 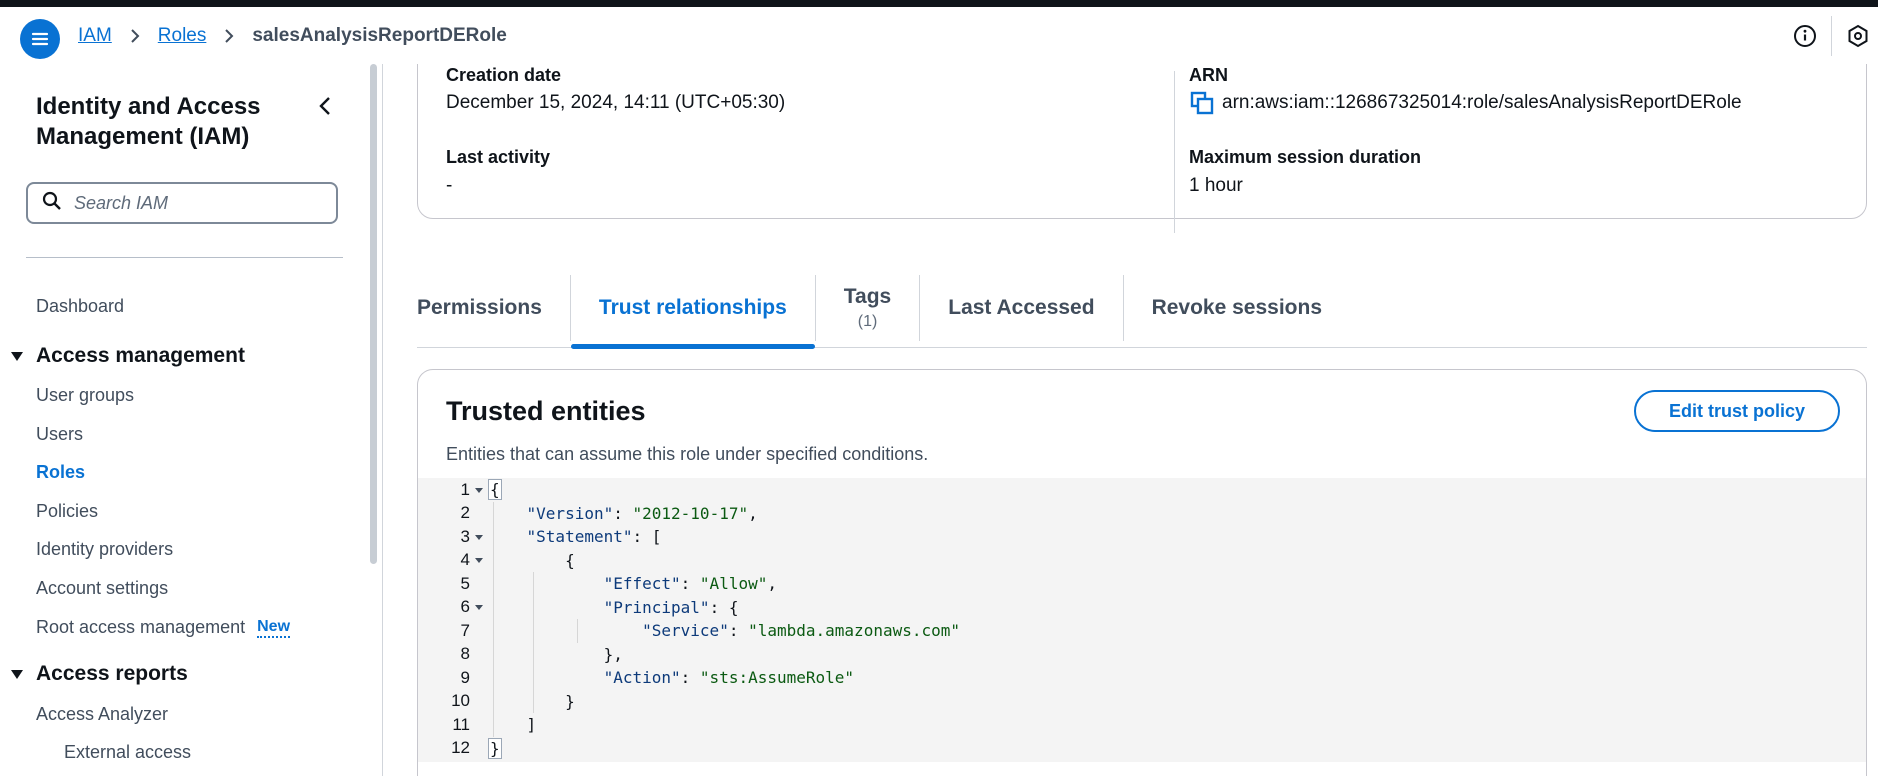 I want to click on tab-trust-relationships: Trust relationships, so click(x=692, y=308).